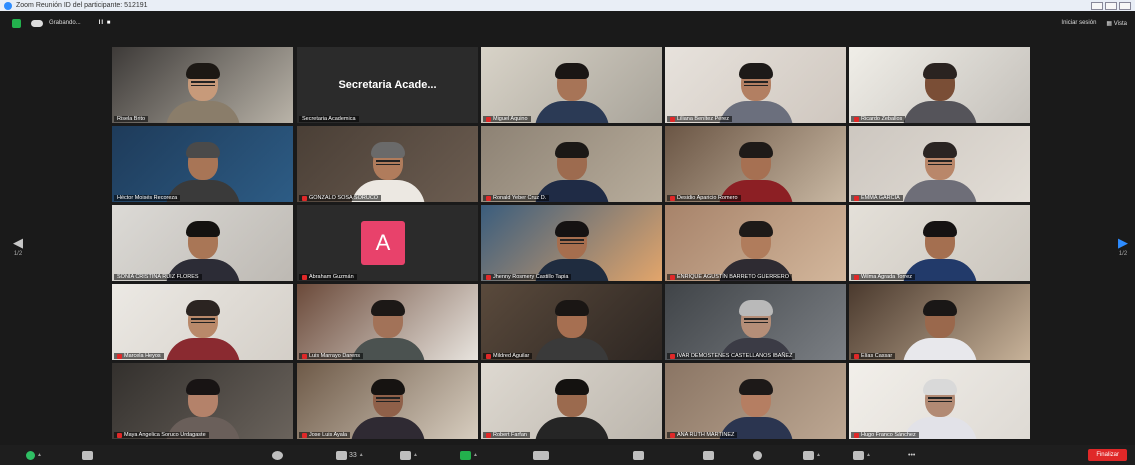  I want to click on participant-name: Ronald Yeber Cruz D., so click(520, 198).